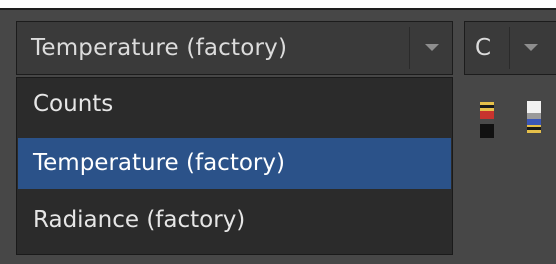 The height and width of the screenshot is (264, 556). What do you see at coordinates (487, 120) in the screenshot?
I see `level-up-icon` at bounding box center [487, 120].